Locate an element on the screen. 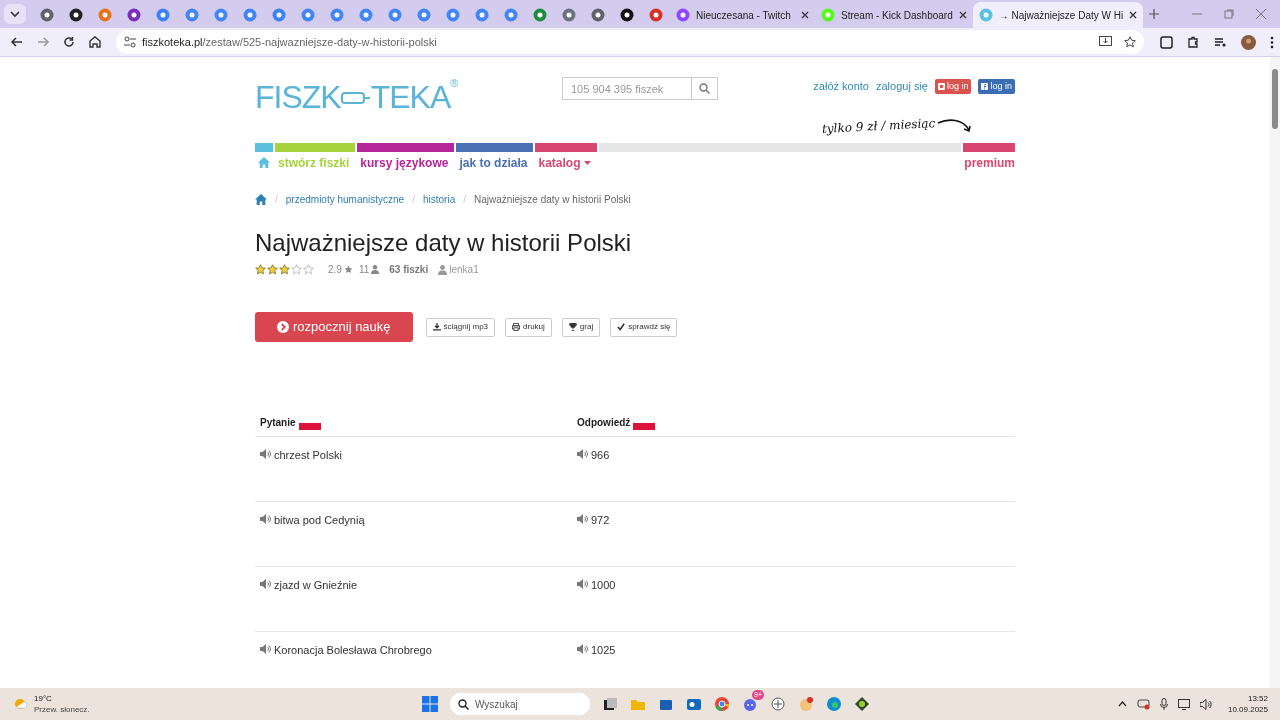 The image size is (1280, 720). download-icon is located at coordinates (436, 327).